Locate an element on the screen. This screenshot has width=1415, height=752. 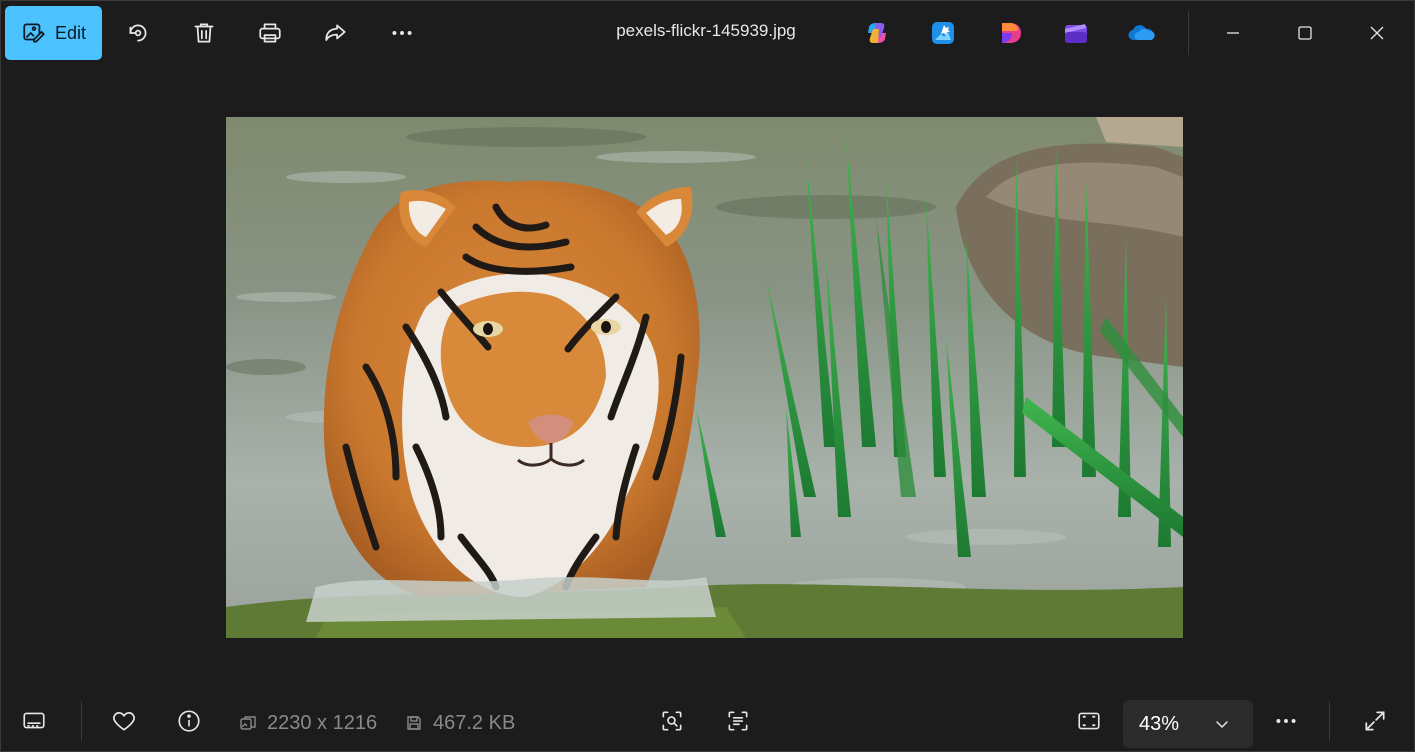
onedrive-button is located at coordinates (1141, 33).